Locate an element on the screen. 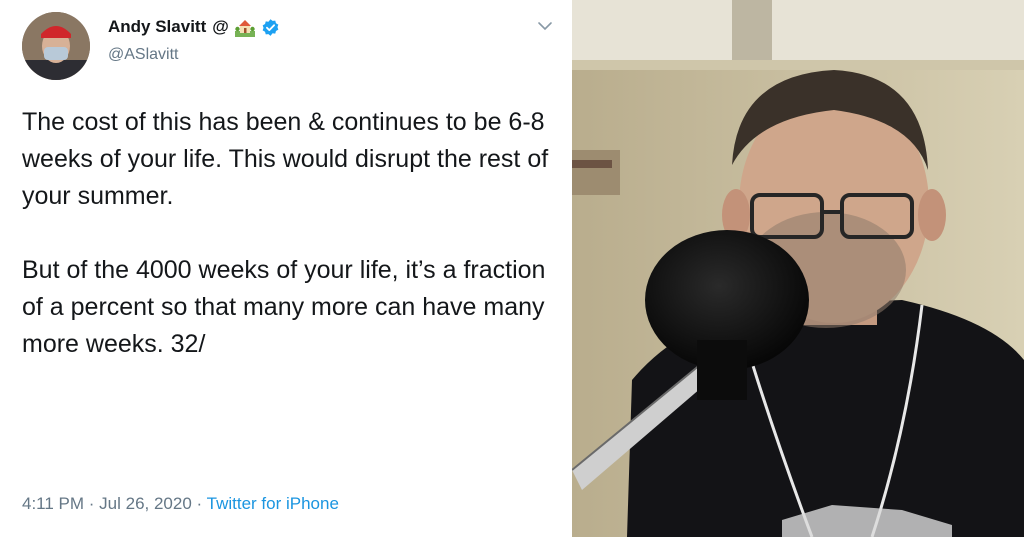 This screenshot has height=537, width=1024. author-name: Andy Slavitt is located at coordinates (157, 27).